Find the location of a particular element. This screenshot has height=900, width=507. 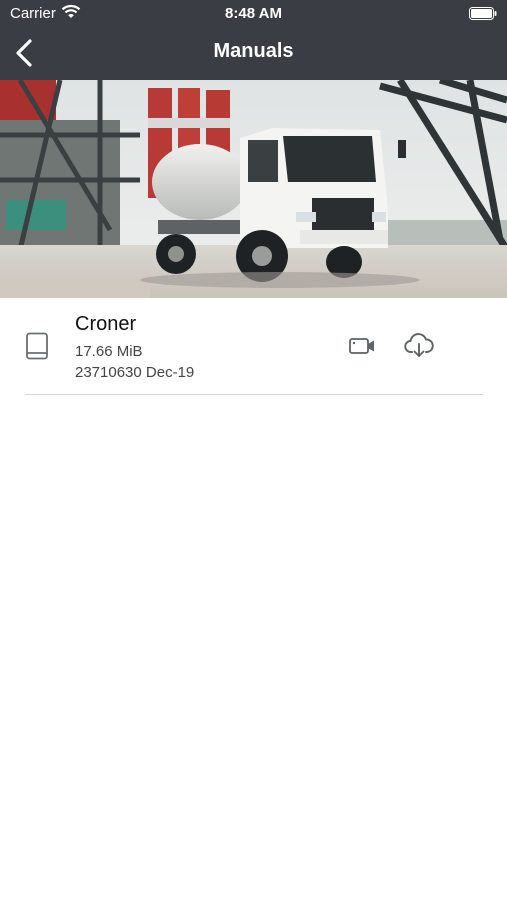

list-item: Croner 17.66 MiB 23710630 Dec-19 is located at coordinates (254, 347).